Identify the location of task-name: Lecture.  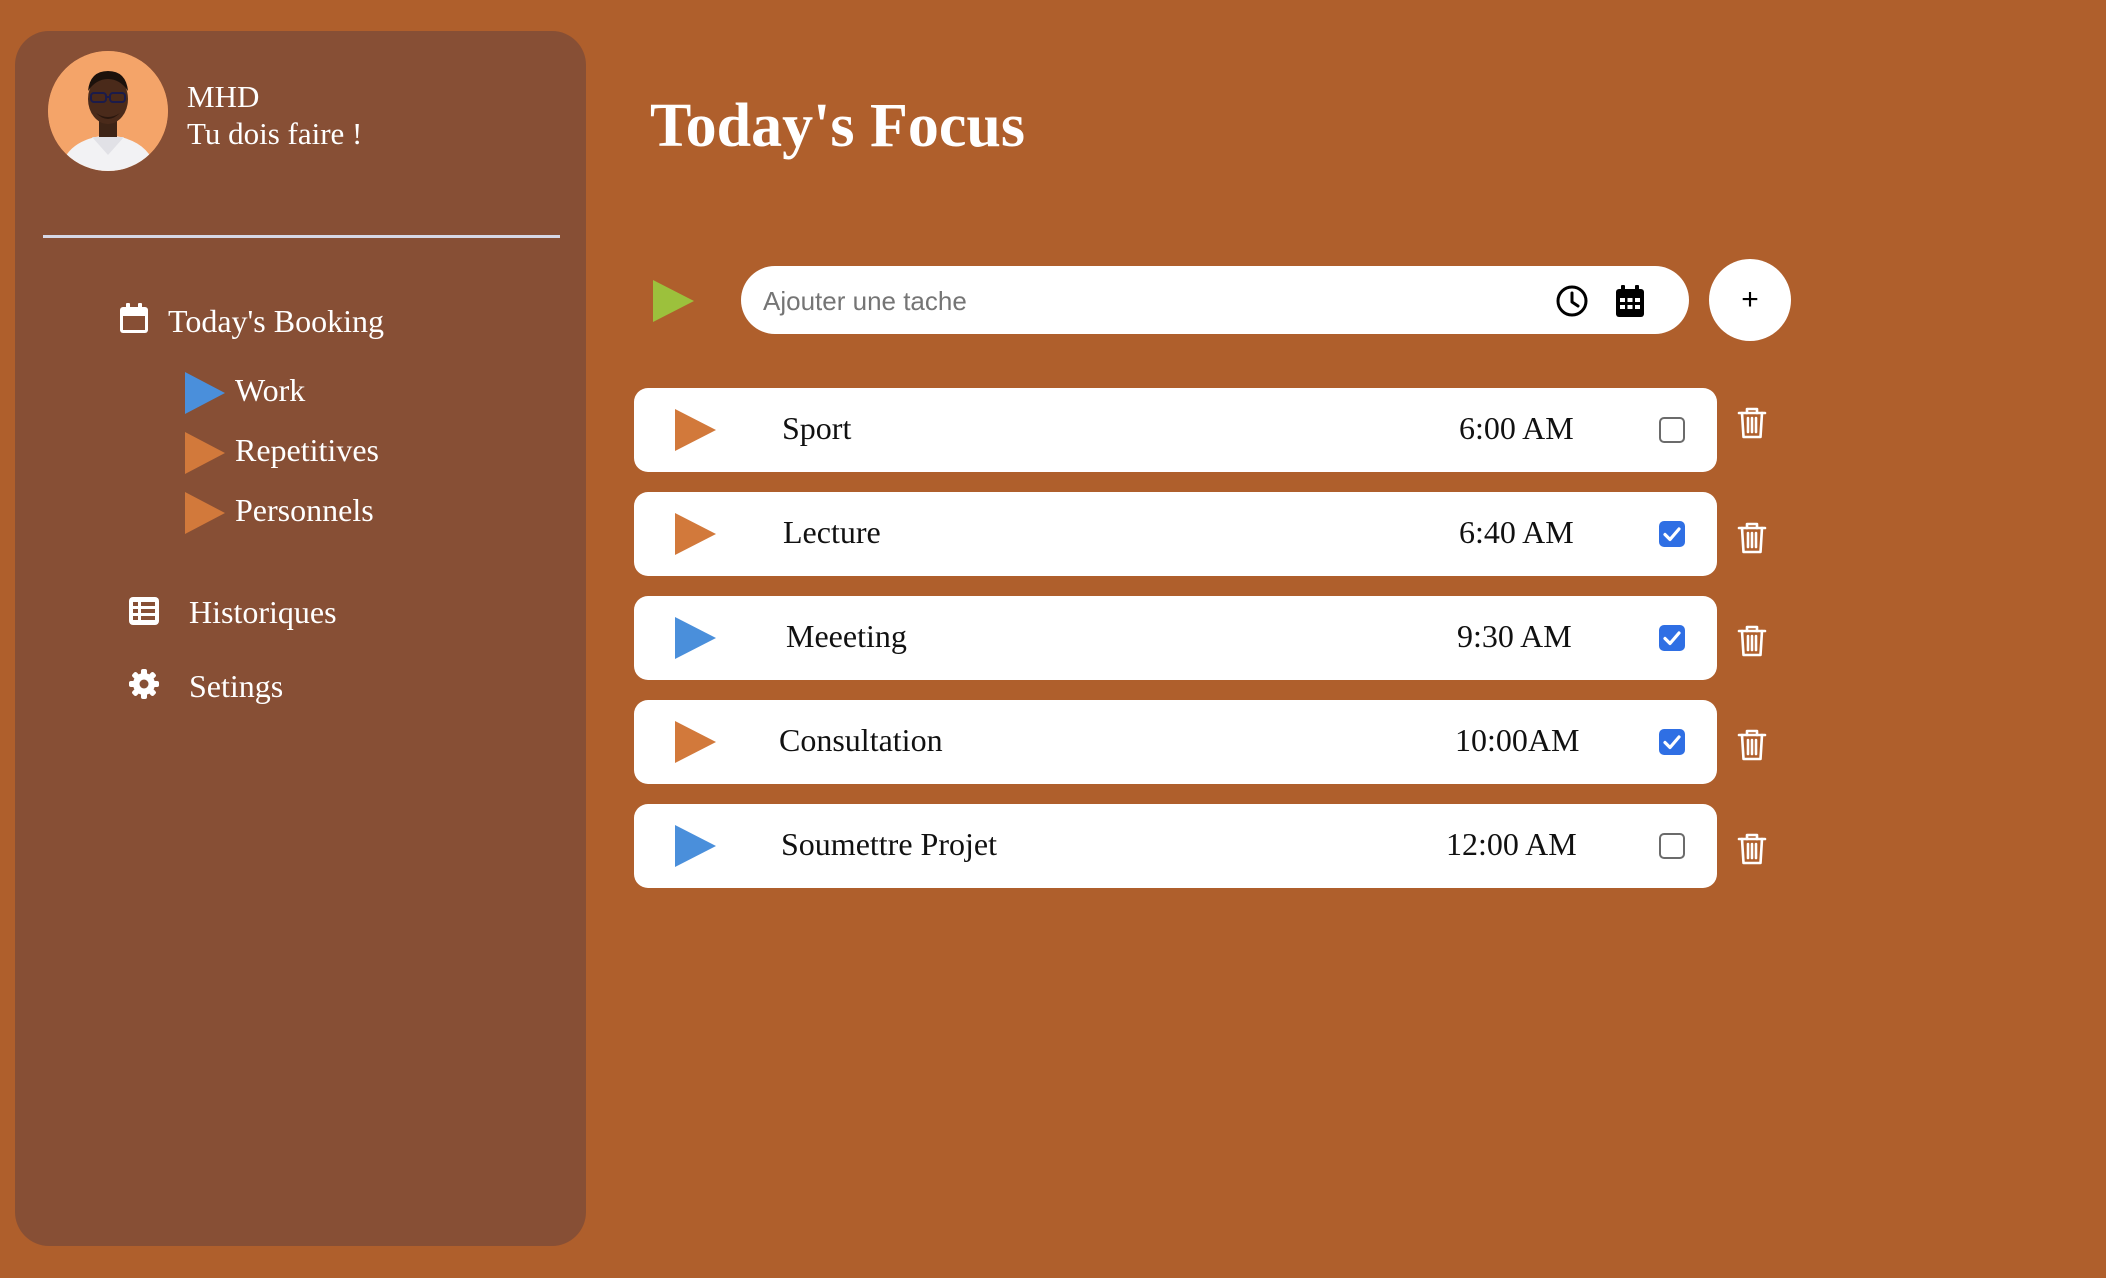
(832, 532).